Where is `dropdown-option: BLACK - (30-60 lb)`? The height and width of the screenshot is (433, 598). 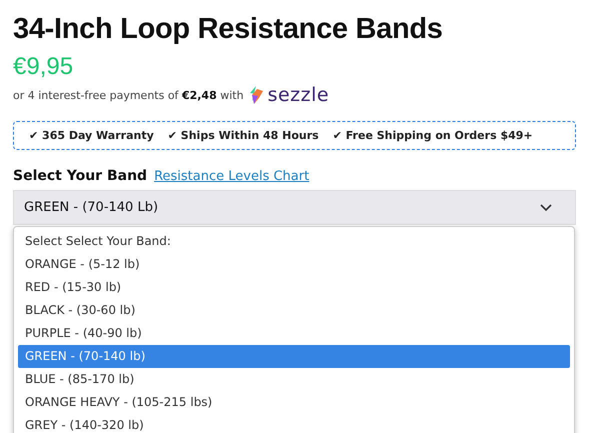
dropdown-option: BLACK - (30-60 lb) is located at coordinates (294, 310).